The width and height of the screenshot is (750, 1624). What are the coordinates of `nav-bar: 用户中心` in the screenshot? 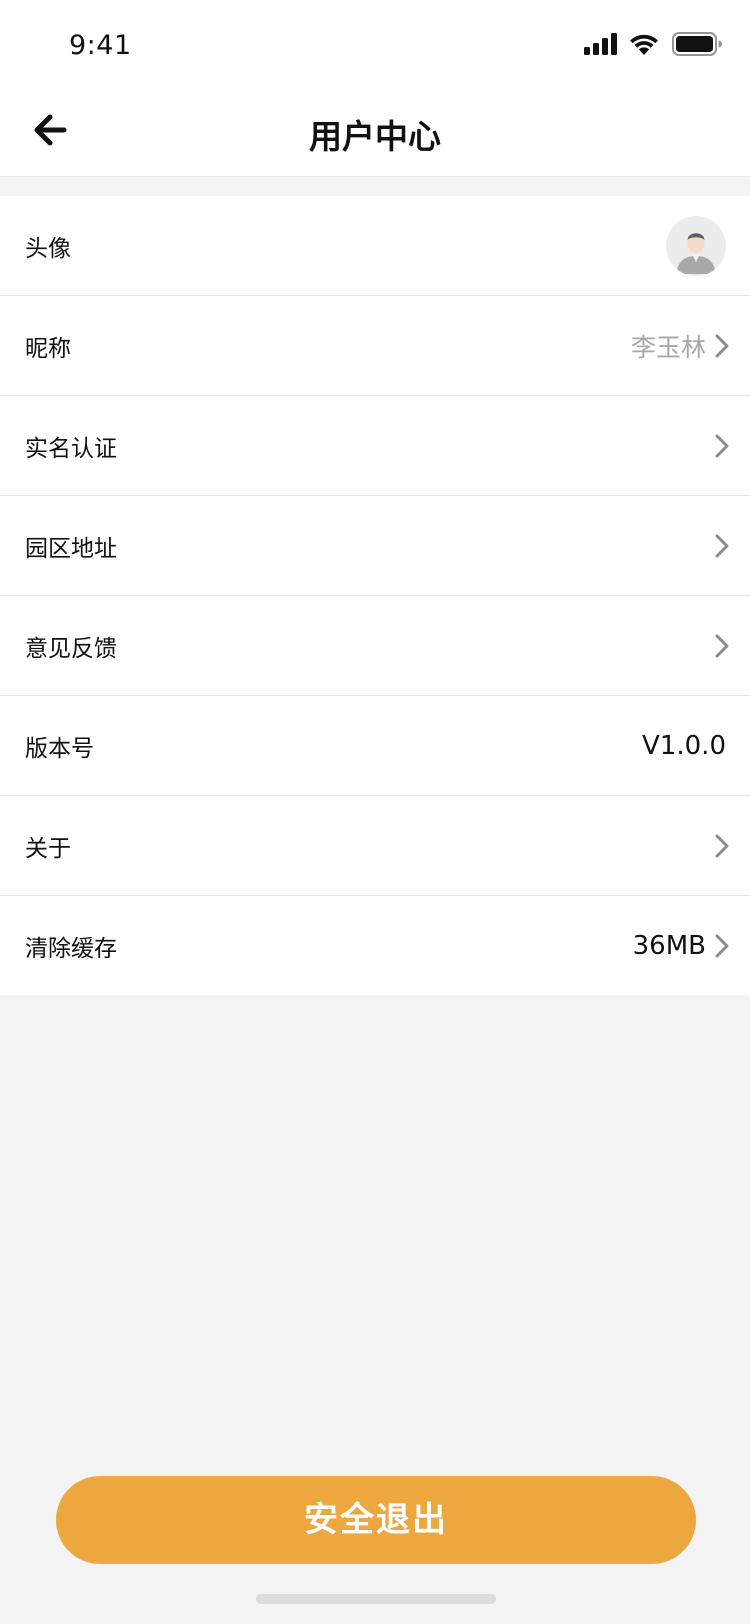 It's located at (375, 132).